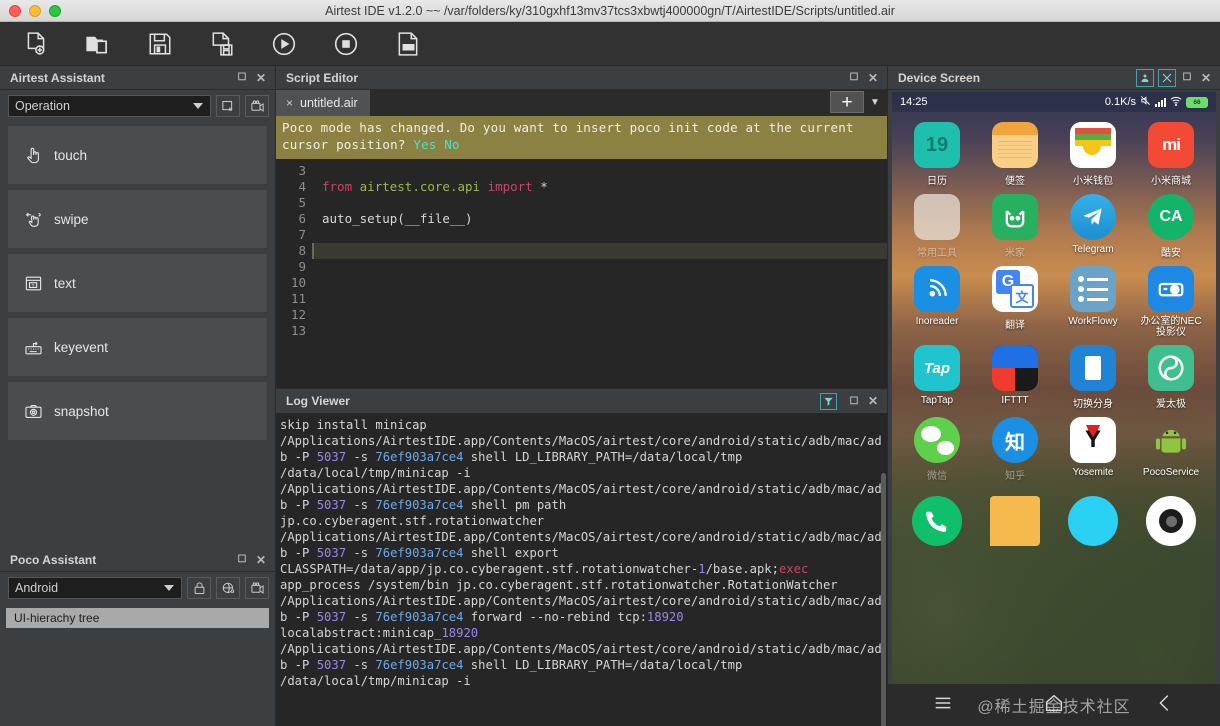 This screenshot has width=1220, height=726. I want to click on app-yosemite: Y Yosemite, so click(1093, 449).